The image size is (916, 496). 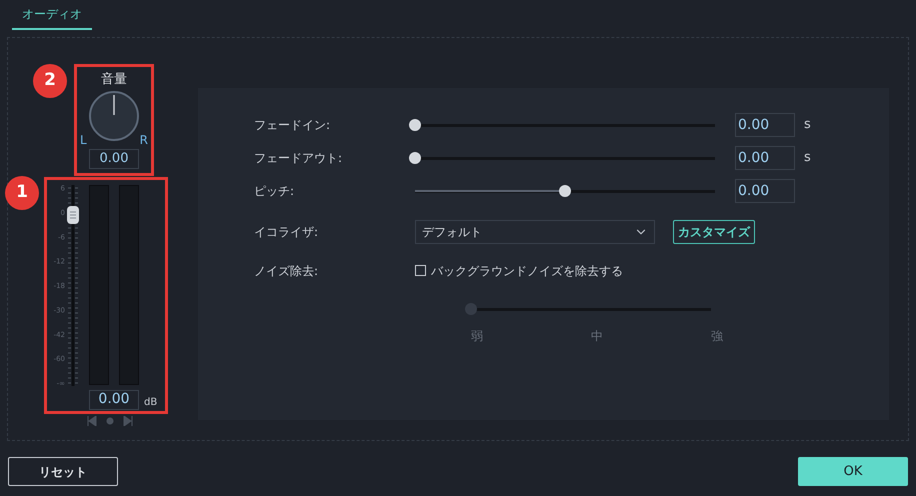 I want to click on dot-icon, so click(x=110, y=421).